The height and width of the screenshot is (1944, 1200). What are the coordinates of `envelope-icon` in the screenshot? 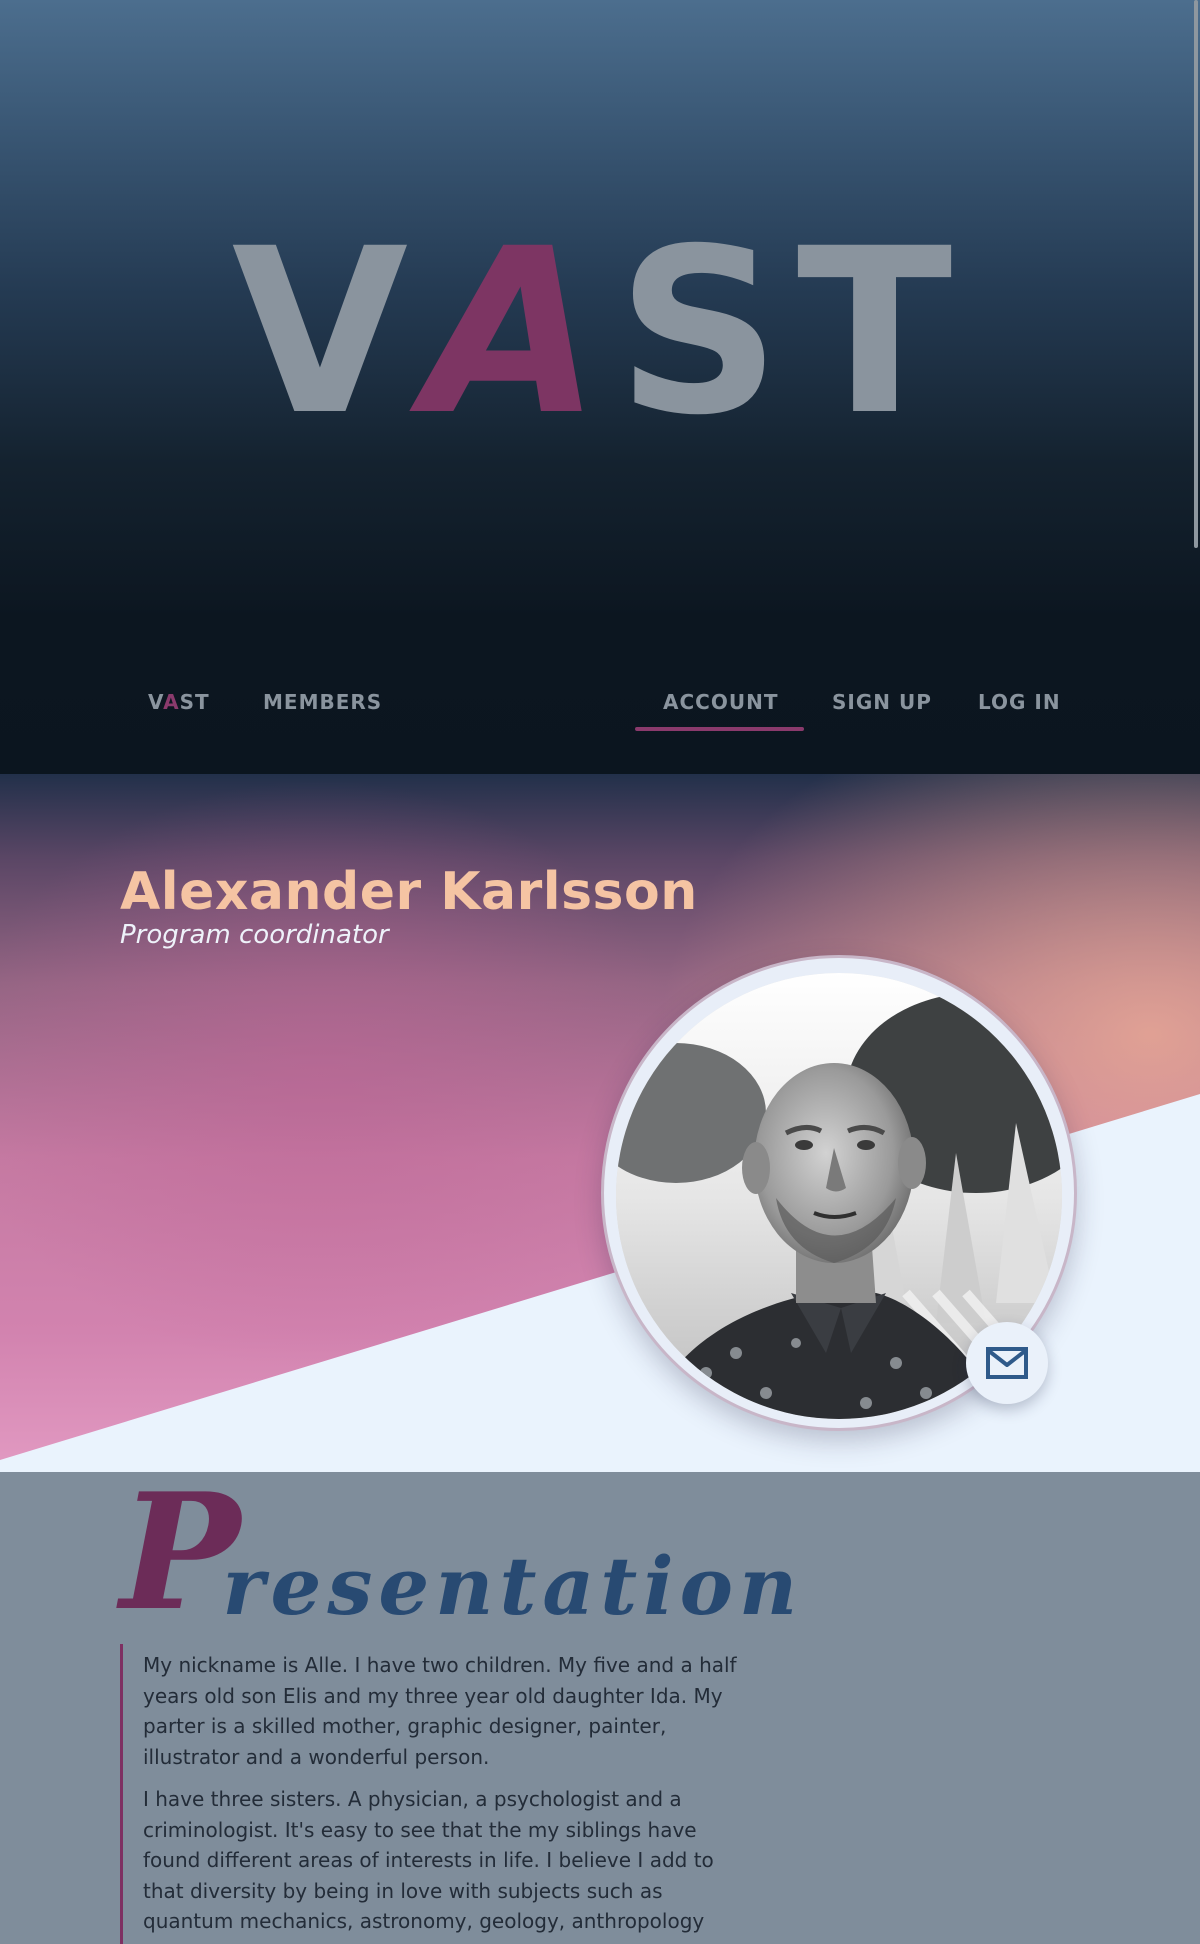 It's located at (1007, 1363).